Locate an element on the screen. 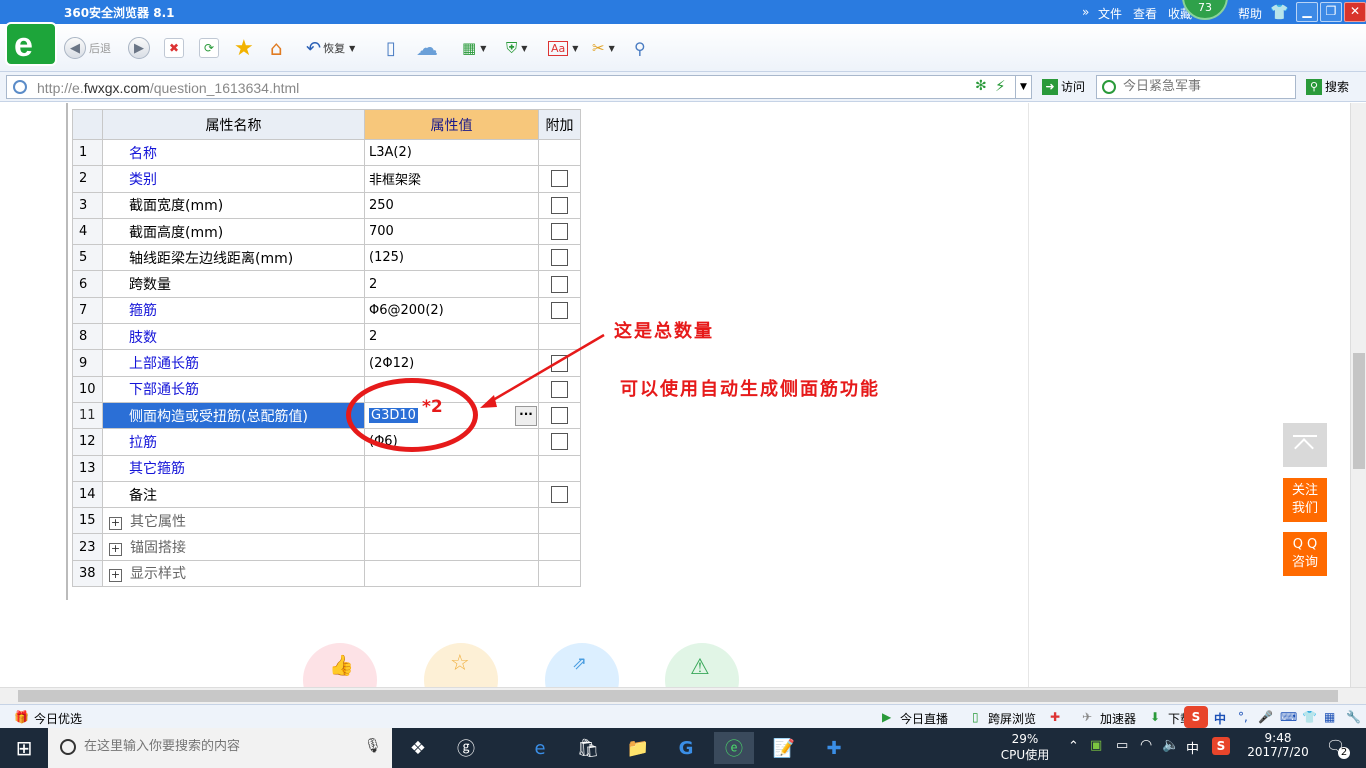  lightning-icon: ⚡ is located at coordinates (1000, 86).